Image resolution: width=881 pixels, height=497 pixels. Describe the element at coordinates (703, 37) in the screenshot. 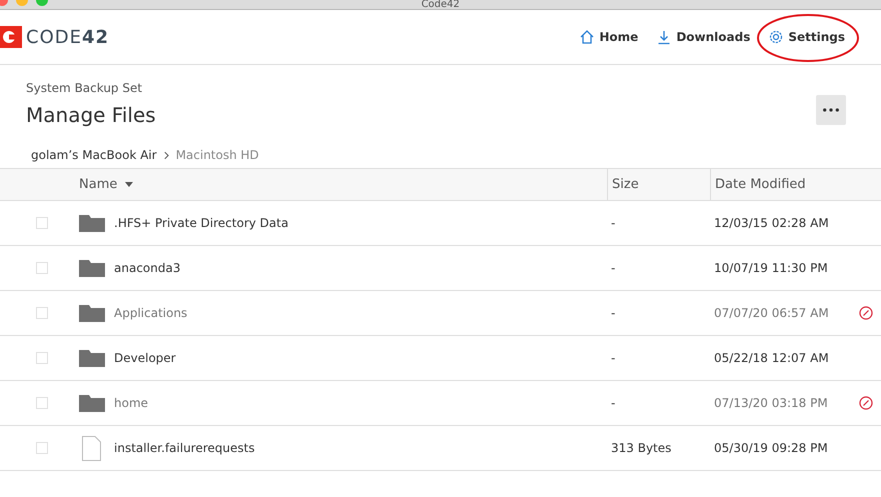

I see `nav-link: Downloads` at that location.